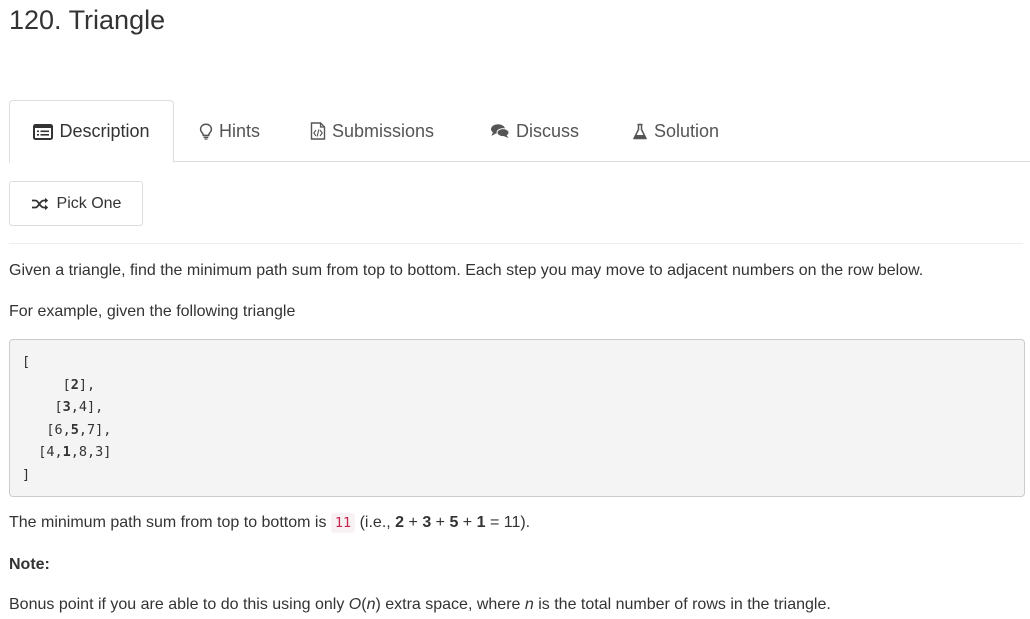 The height and width of the screenshot is (619, 1030). Describe the element at coordinates (87, 20) in the screenshot. I see `problem-title: 120. Triangle` at that location.